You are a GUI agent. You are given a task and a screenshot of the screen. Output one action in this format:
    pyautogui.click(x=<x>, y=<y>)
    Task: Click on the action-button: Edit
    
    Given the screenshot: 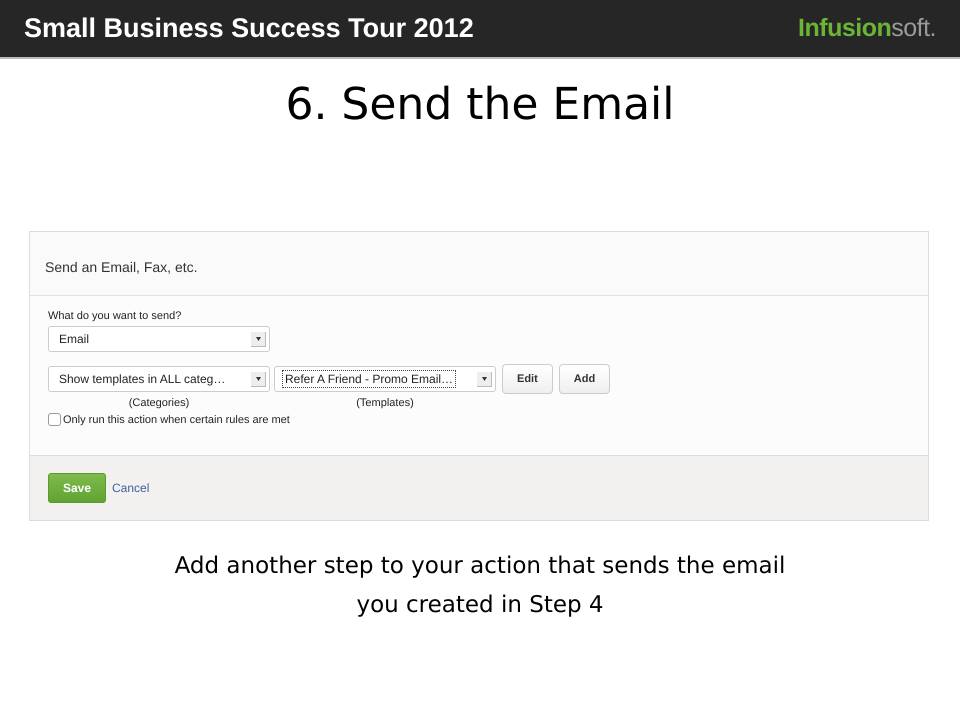 What is the action you would take?
    pyautogui.click(x=527, y=379)
    